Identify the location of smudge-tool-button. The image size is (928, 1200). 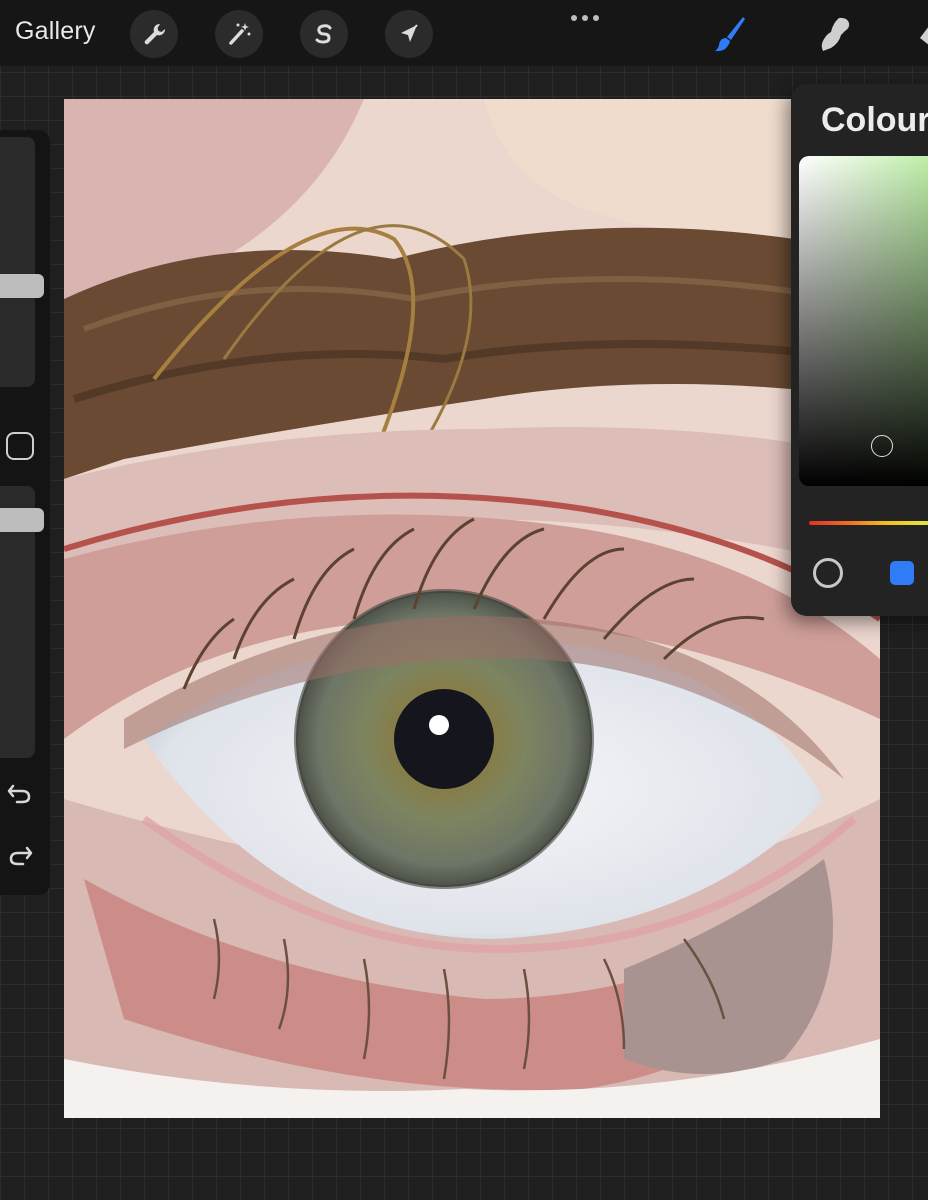
(835, 34).